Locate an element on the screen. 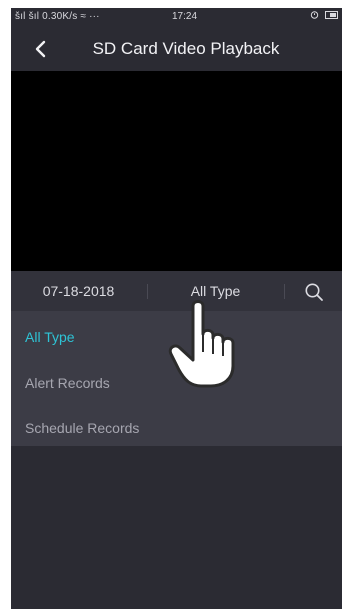 The width and height of the screenshot is (344, 609). battery-icon is located at coordinates (331, 14).